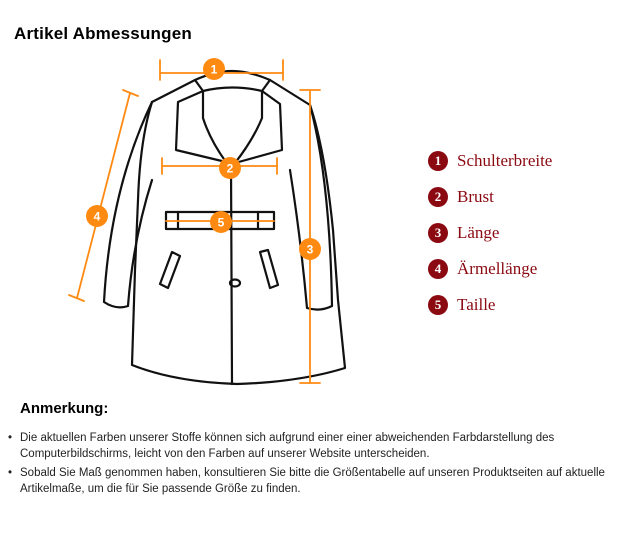 The width and height of the screenshot is (640, 547). I want to click on badge-2-label: 2, so click(230, 169).